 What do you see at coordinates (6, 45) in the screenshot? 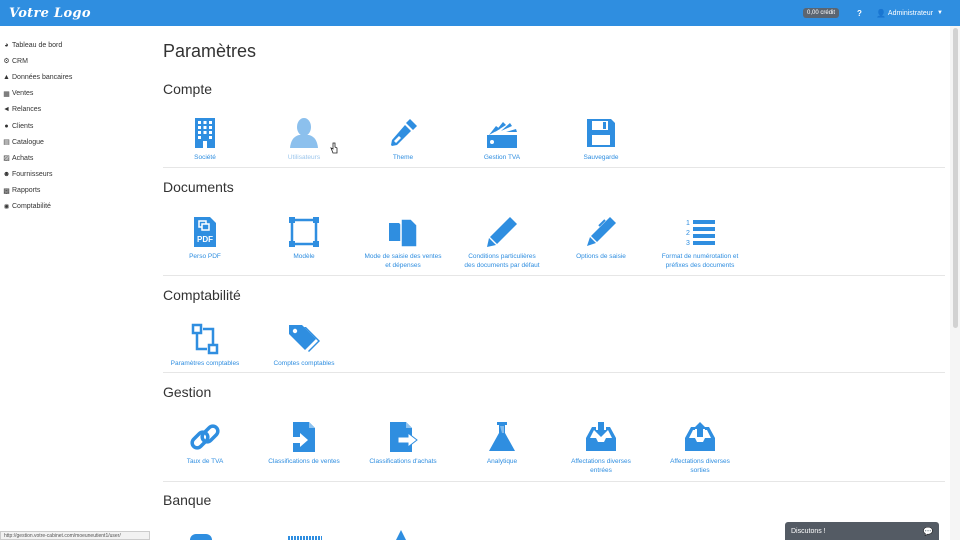
I see `dashboard-icon: ◕` at bounding box center [6, 45].